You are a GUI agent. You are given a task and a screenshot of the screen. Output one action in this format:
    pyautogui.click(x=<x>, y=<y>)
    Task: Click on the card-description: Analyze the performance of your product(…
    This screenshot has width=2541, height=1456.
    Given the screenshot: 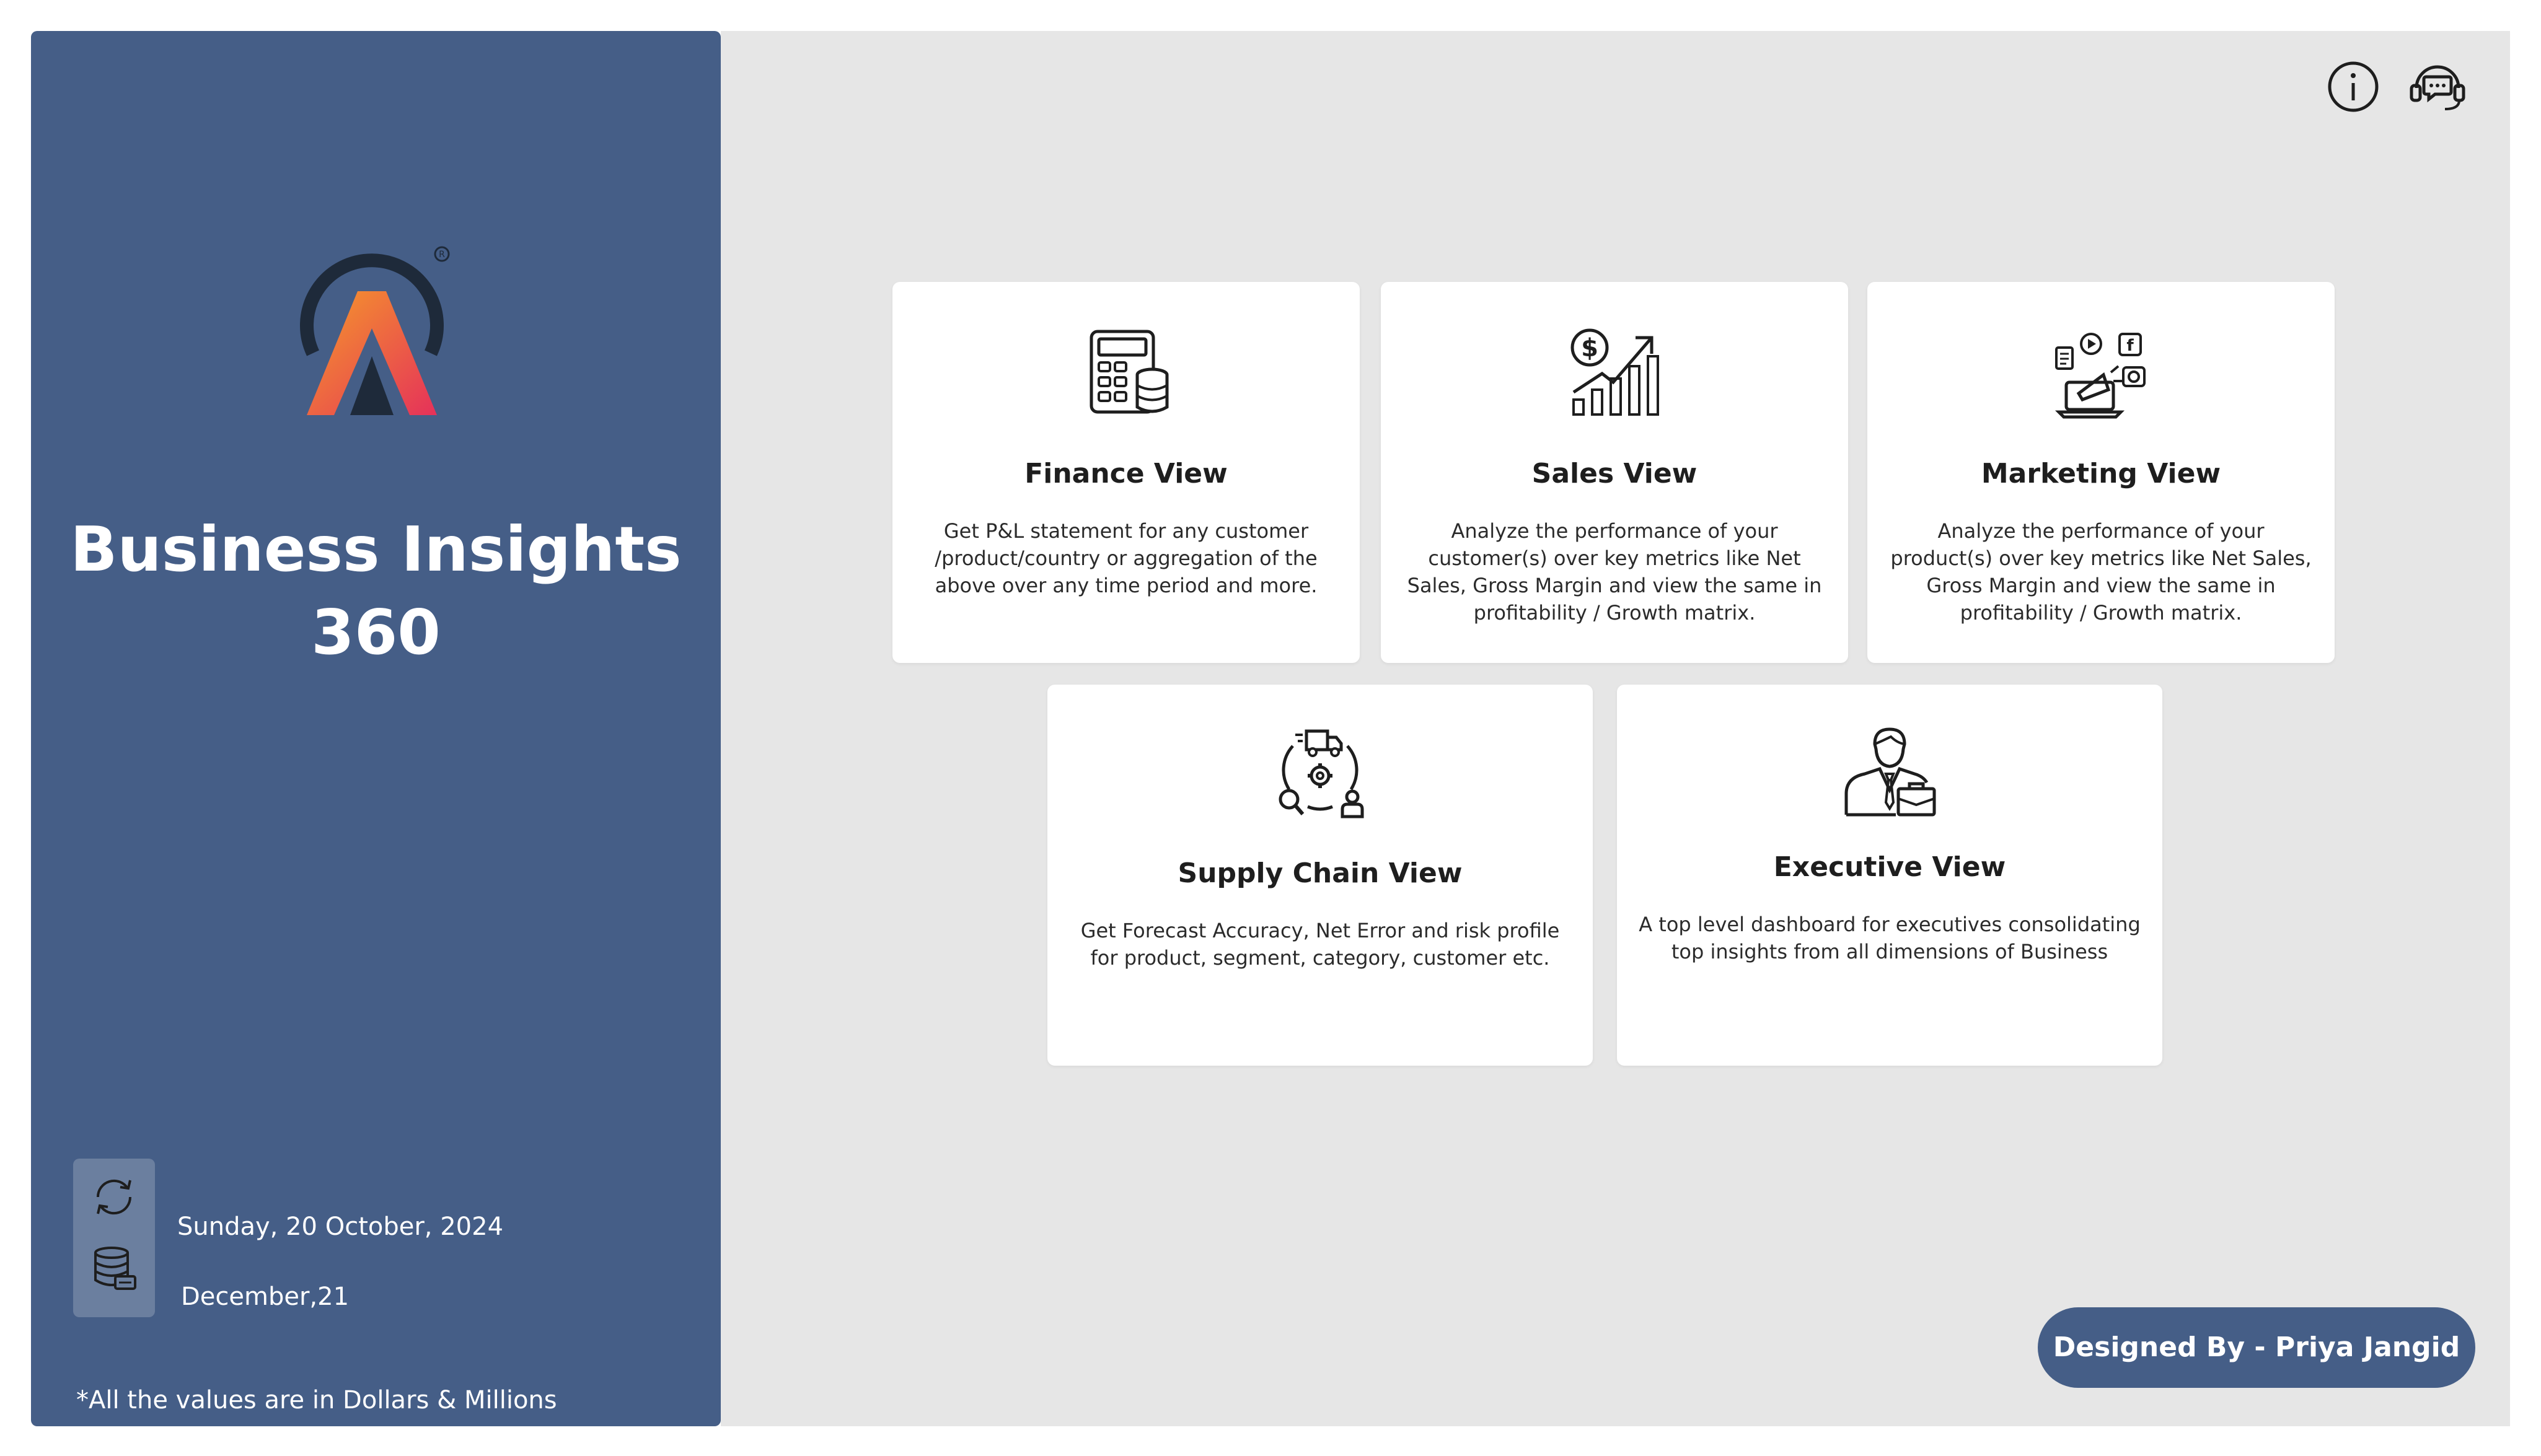 What is the action you would take?
    pyautogui.click(x=2101, y=572)
    